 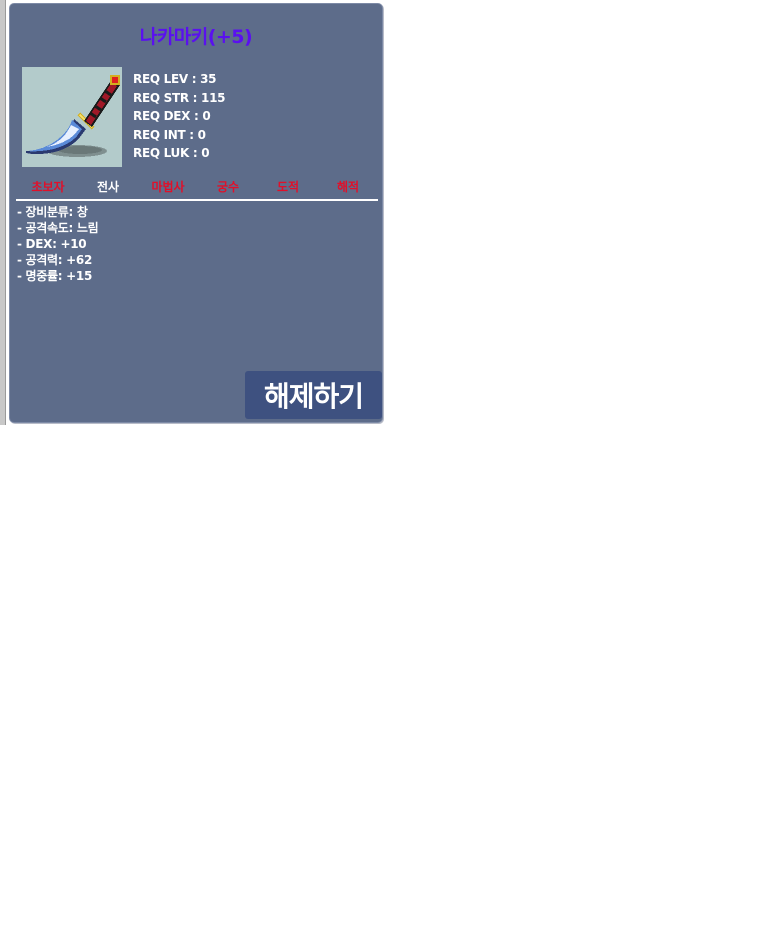 I want to click on stat-category: - 장비분류: 창, so click(x=52, y=212).